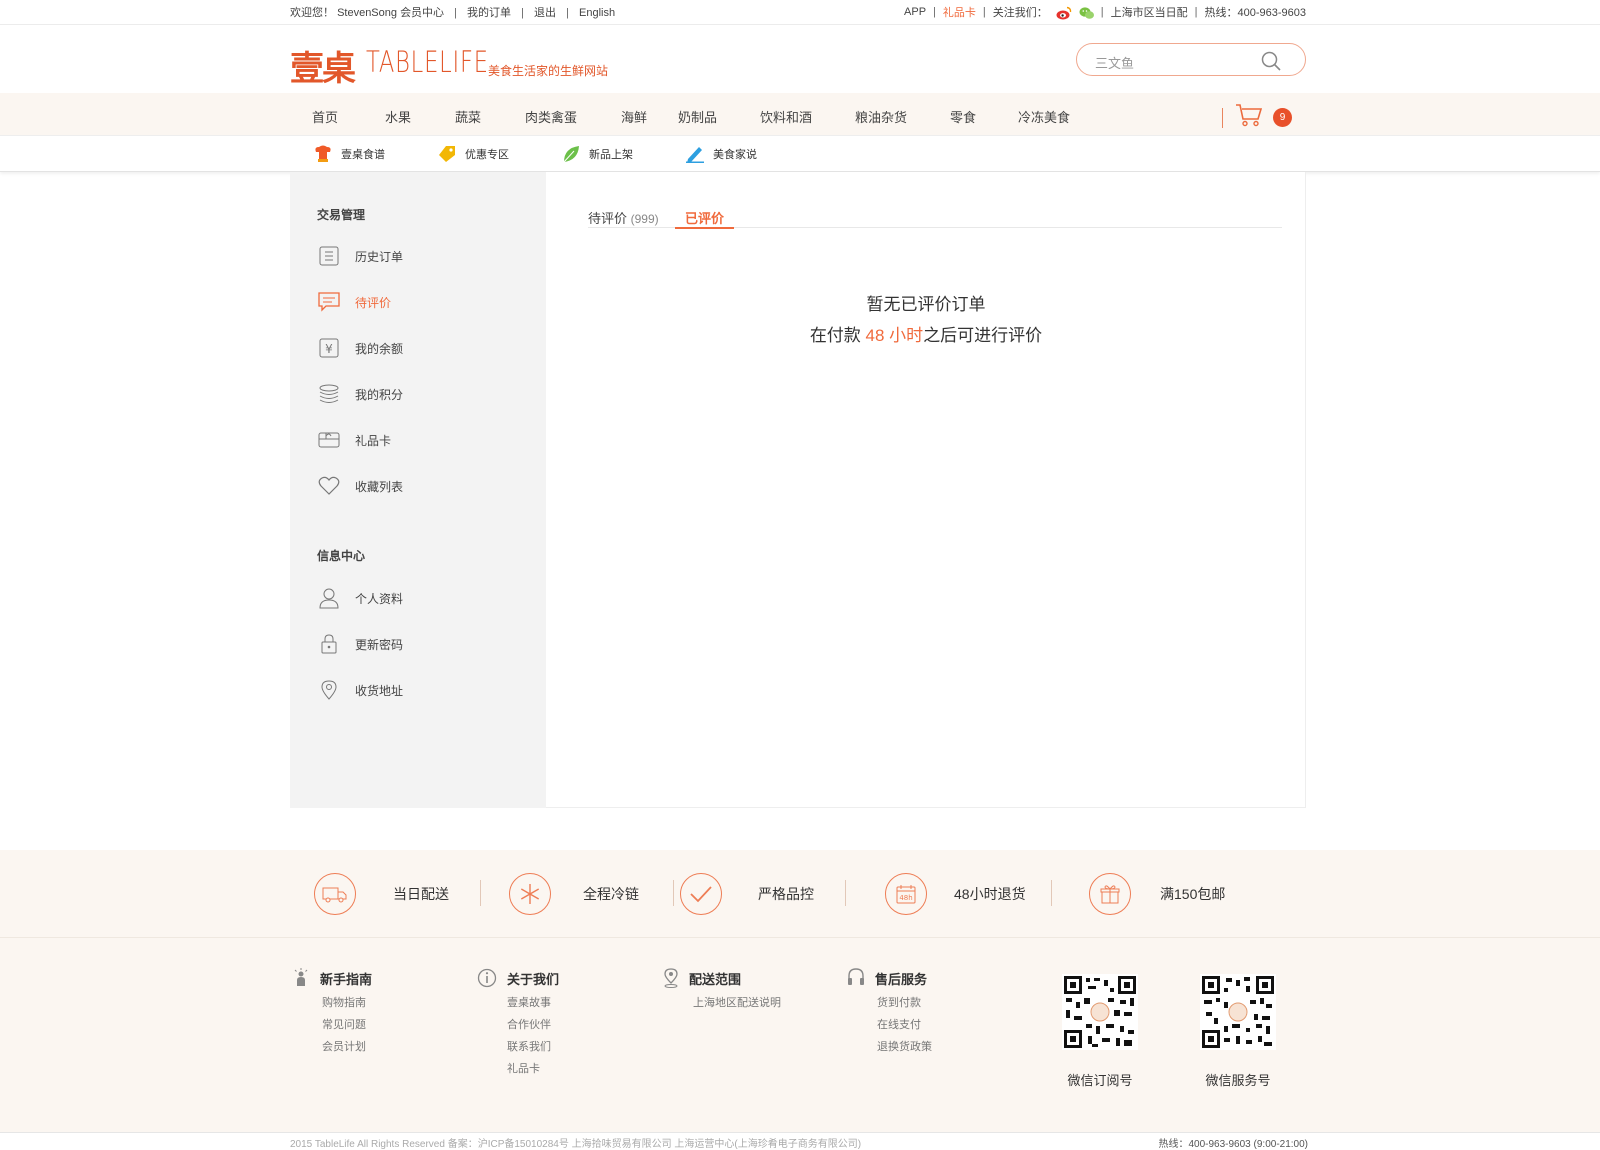  Describe the element at coordinates (418, 490) in the screenshot. I see `sidebar: 交易管理 历史订单 待评价 ¥ 我的余额 我的积分 礼品卡 收藏列表 信息中心` at that location.